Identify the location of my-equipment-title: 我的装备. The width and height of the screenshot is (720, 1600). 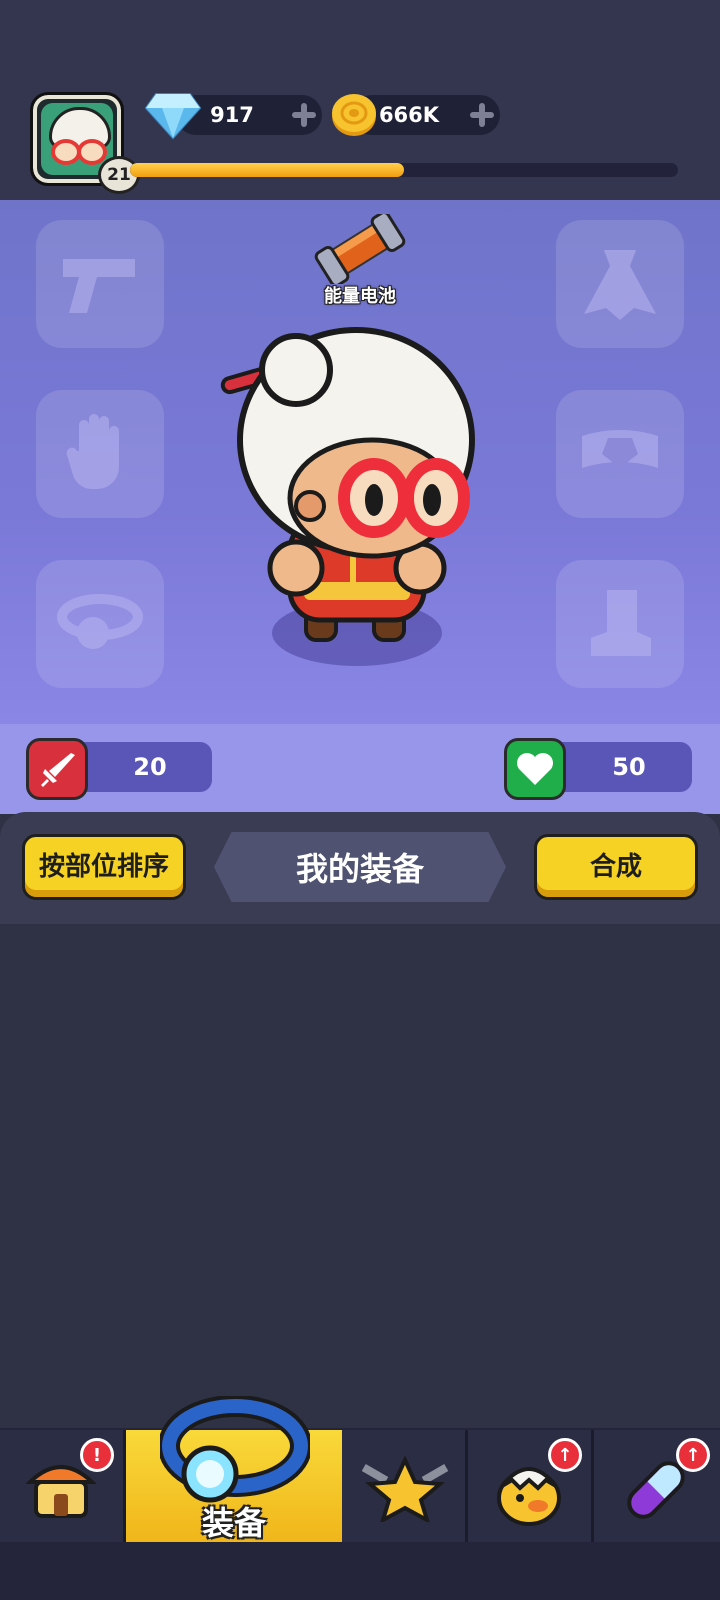
(360, 867).